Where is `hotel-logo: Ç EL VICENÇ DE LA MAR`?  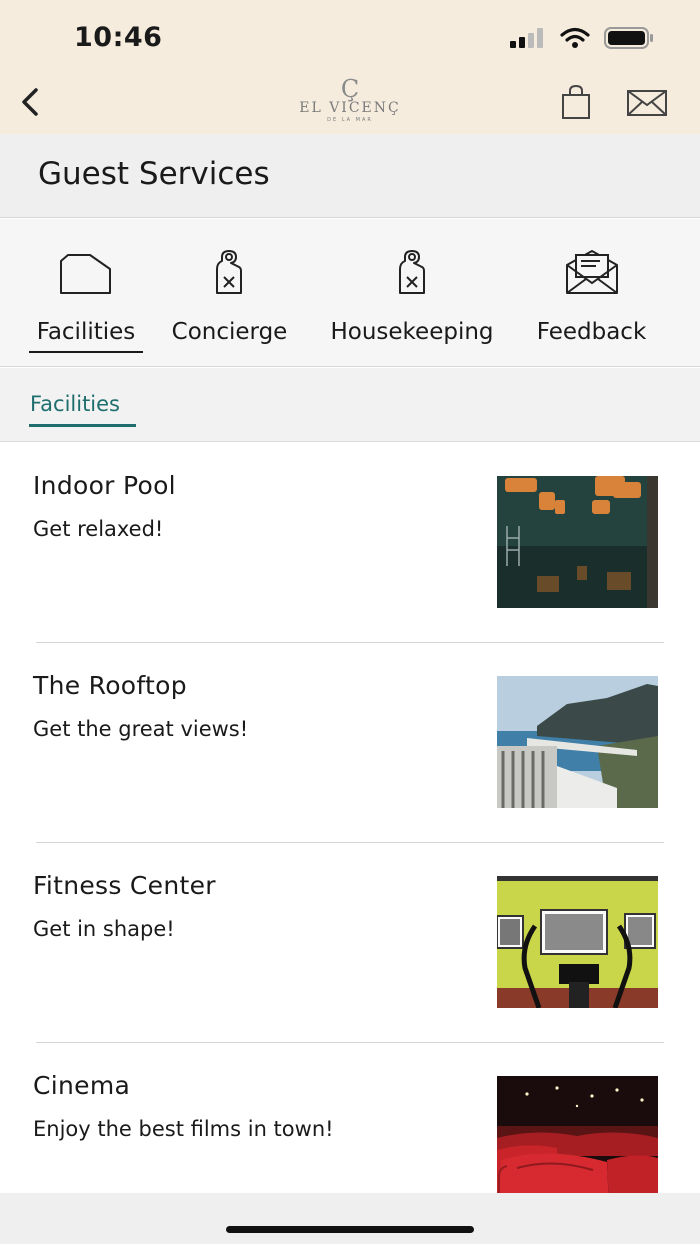
hotel-logo: Ç EL VICENÇ DE LA MAR is located at coordinates (350, 102).